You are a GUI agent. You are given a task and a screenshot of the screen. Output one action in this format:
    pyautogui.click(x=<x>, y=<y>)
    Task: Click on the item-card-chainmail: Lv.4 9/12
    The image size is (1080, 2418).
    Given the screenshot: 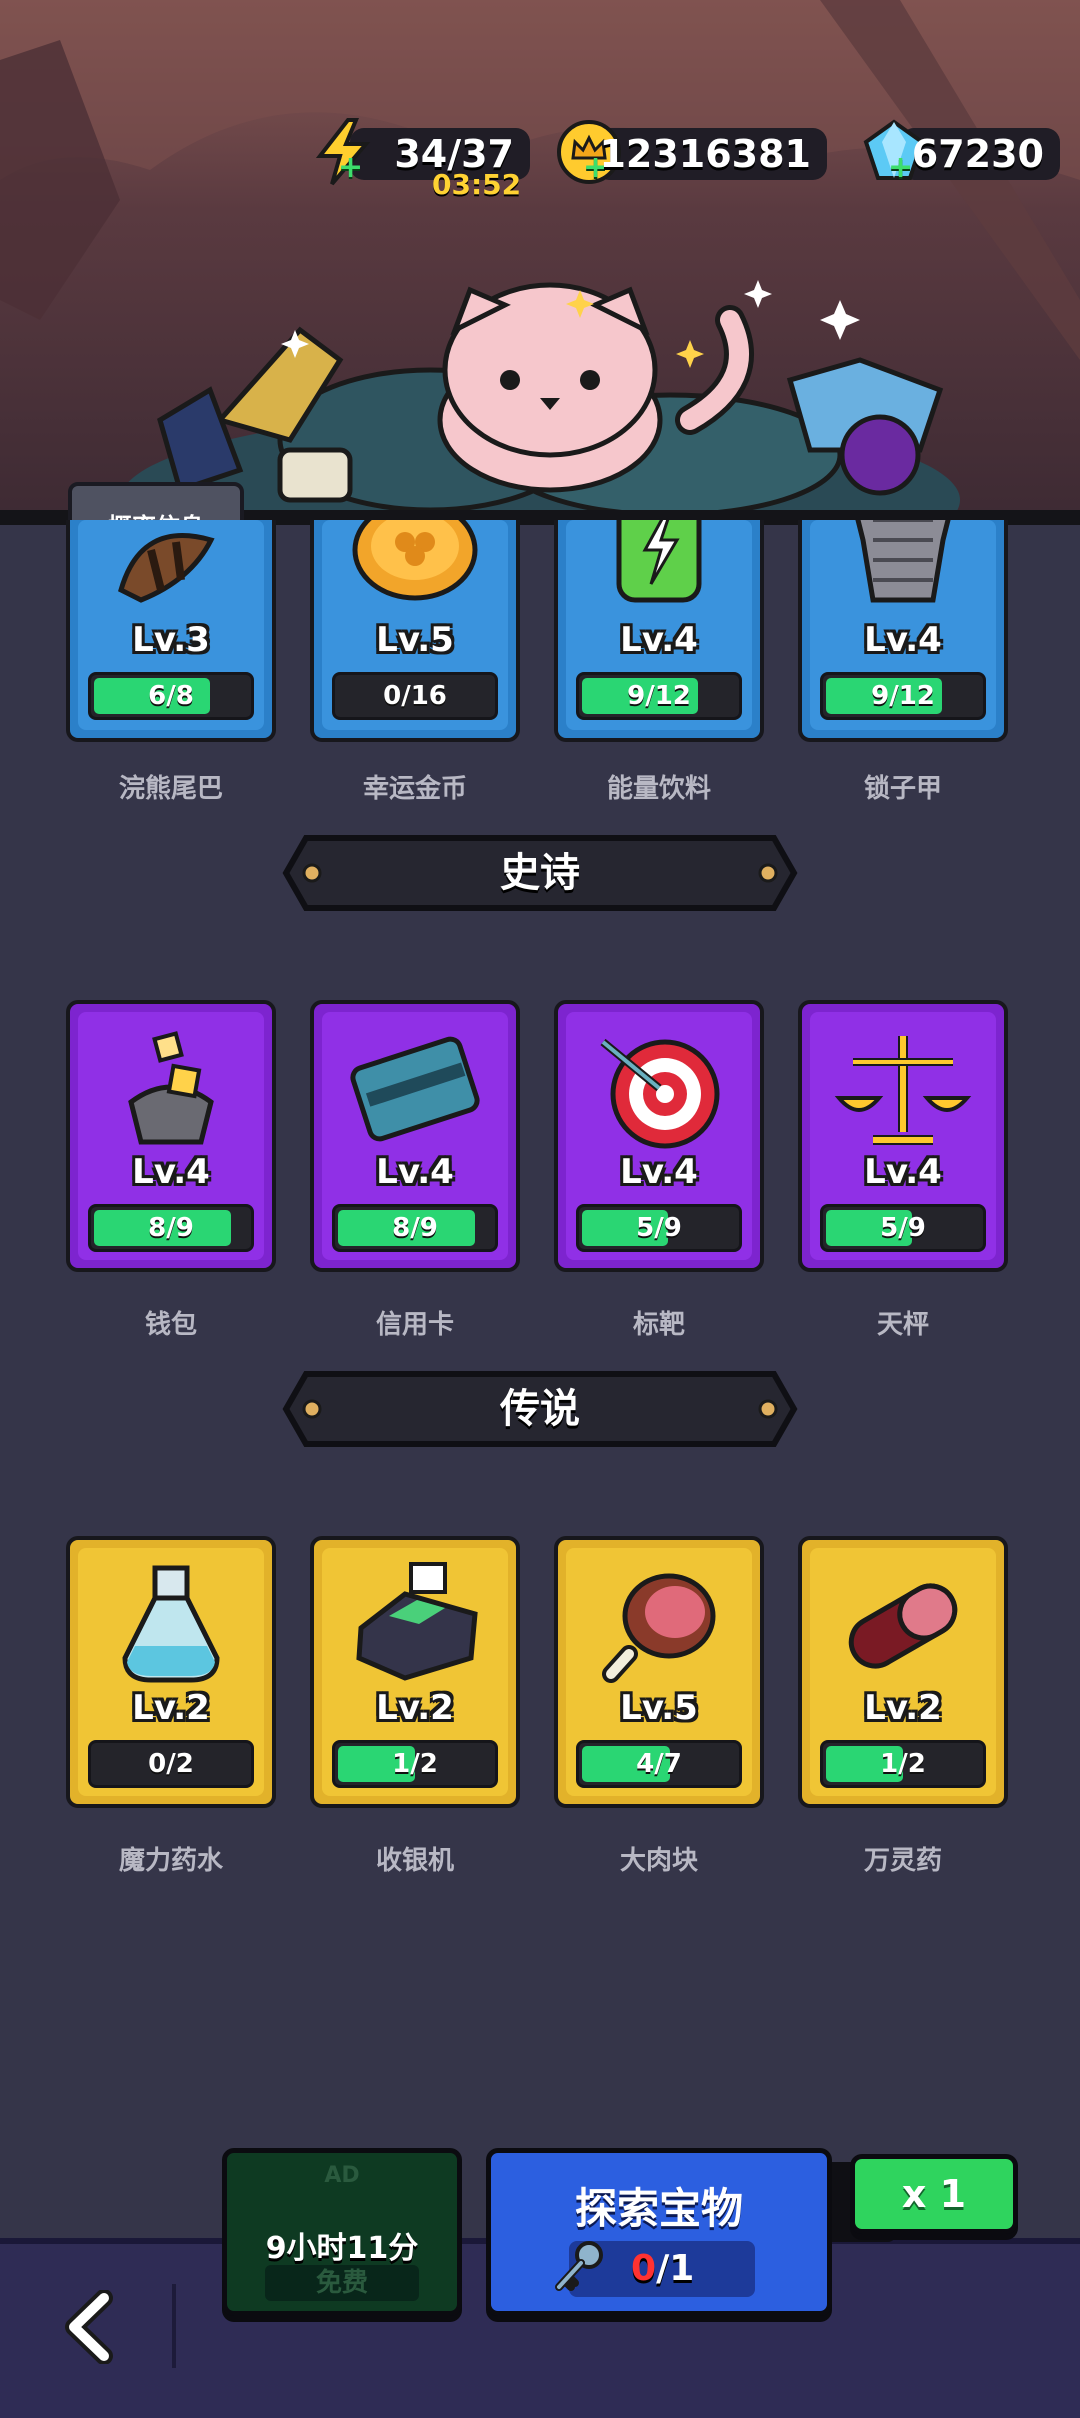 What is the action you would take?
    pyautogui.click(x=903, y=631)
    